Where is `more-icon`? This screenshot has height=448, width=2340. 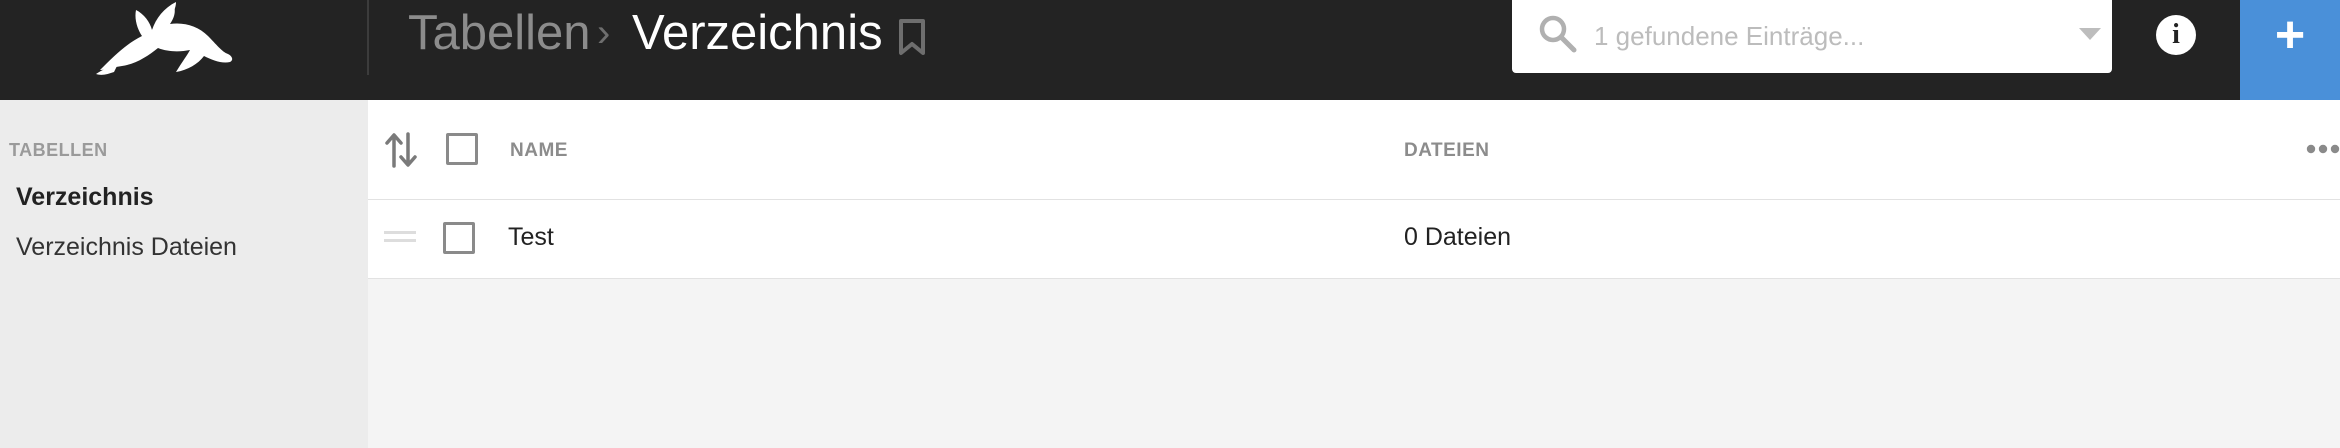
more-icon is located at coordinates (2323, 149).